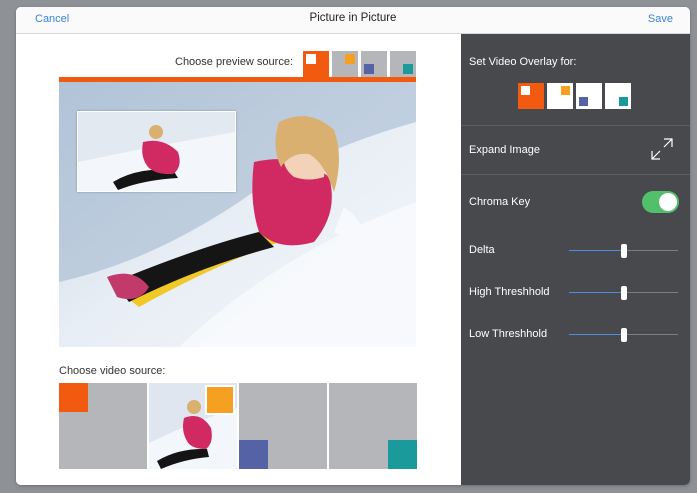  I want to click on video-source-4-marker, so click(402, 454).